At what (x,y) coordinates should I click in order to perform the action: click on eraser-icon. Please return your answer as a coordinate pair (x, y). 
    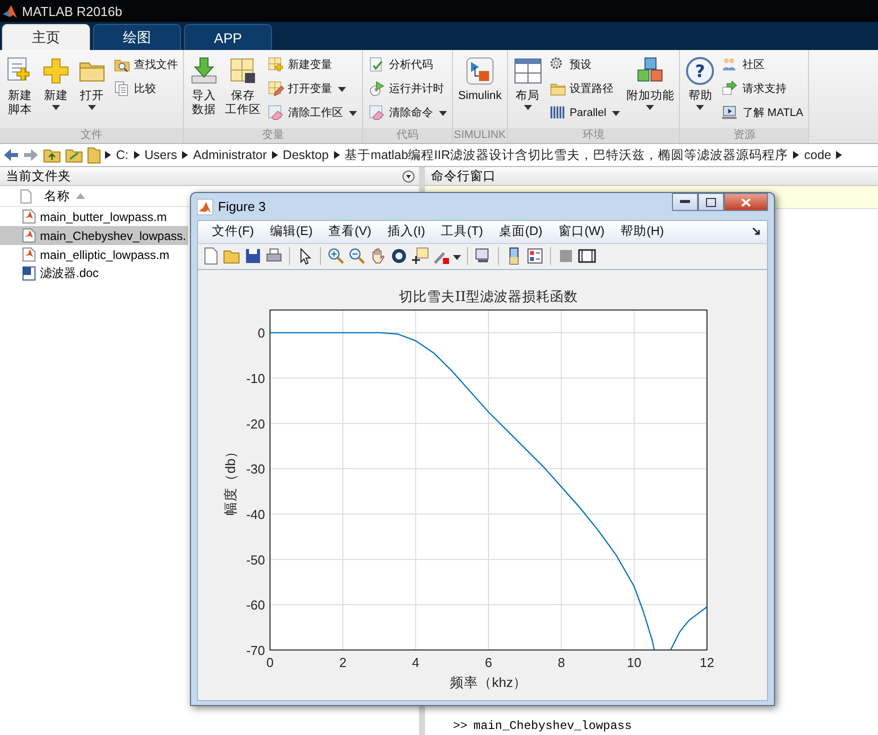
    Looking at the image, I should click on (276, 113).